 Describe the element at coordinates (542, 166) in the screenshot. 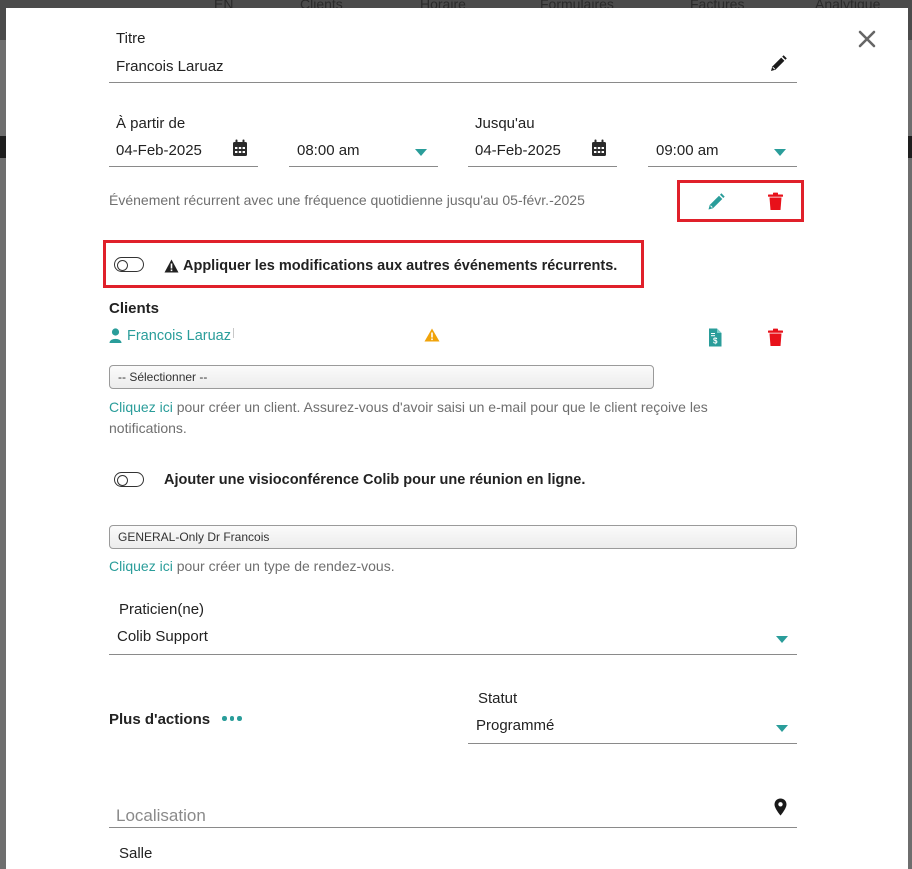

I see `to-date-underline` at that location.